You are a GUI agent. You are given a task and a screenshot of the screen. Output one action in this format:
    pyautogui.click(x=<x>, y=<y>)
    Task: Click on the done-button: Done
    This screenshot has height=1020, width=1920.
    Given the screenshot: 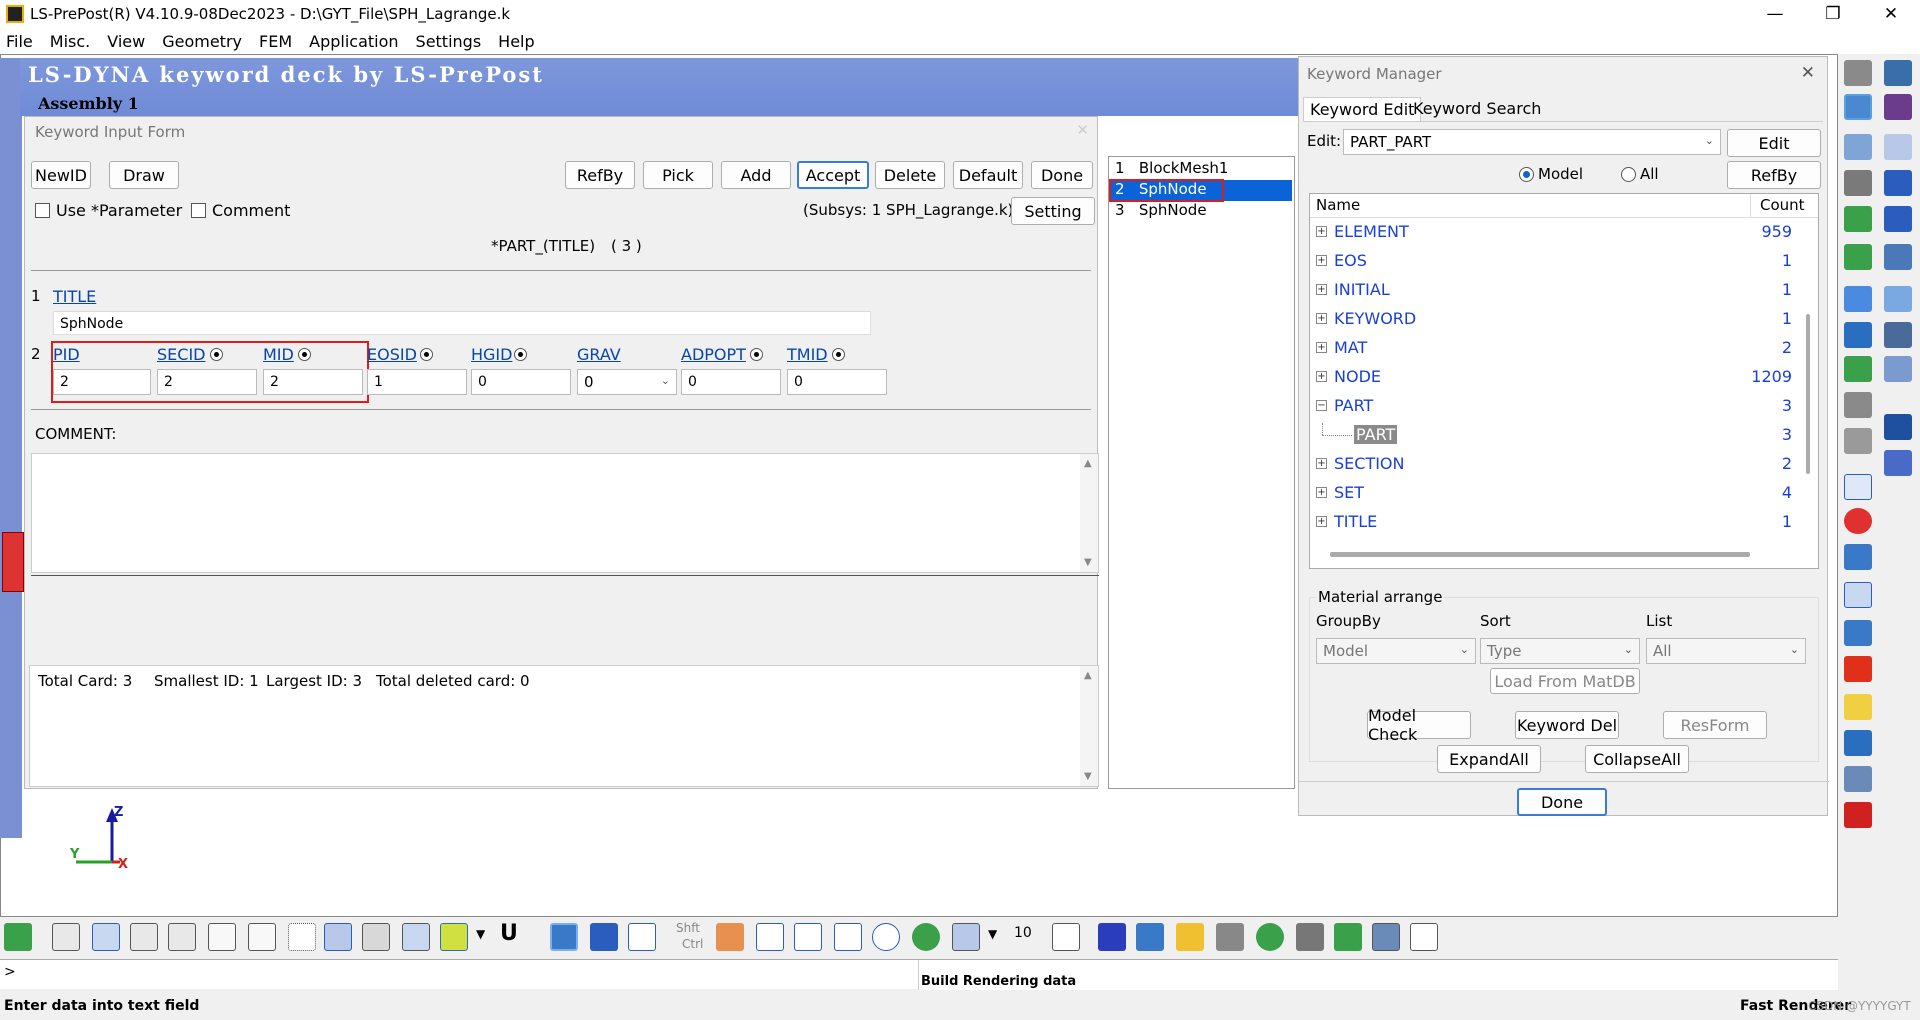 What is the action you would take?
    pyautogui.click(x=1062, y=175)
    